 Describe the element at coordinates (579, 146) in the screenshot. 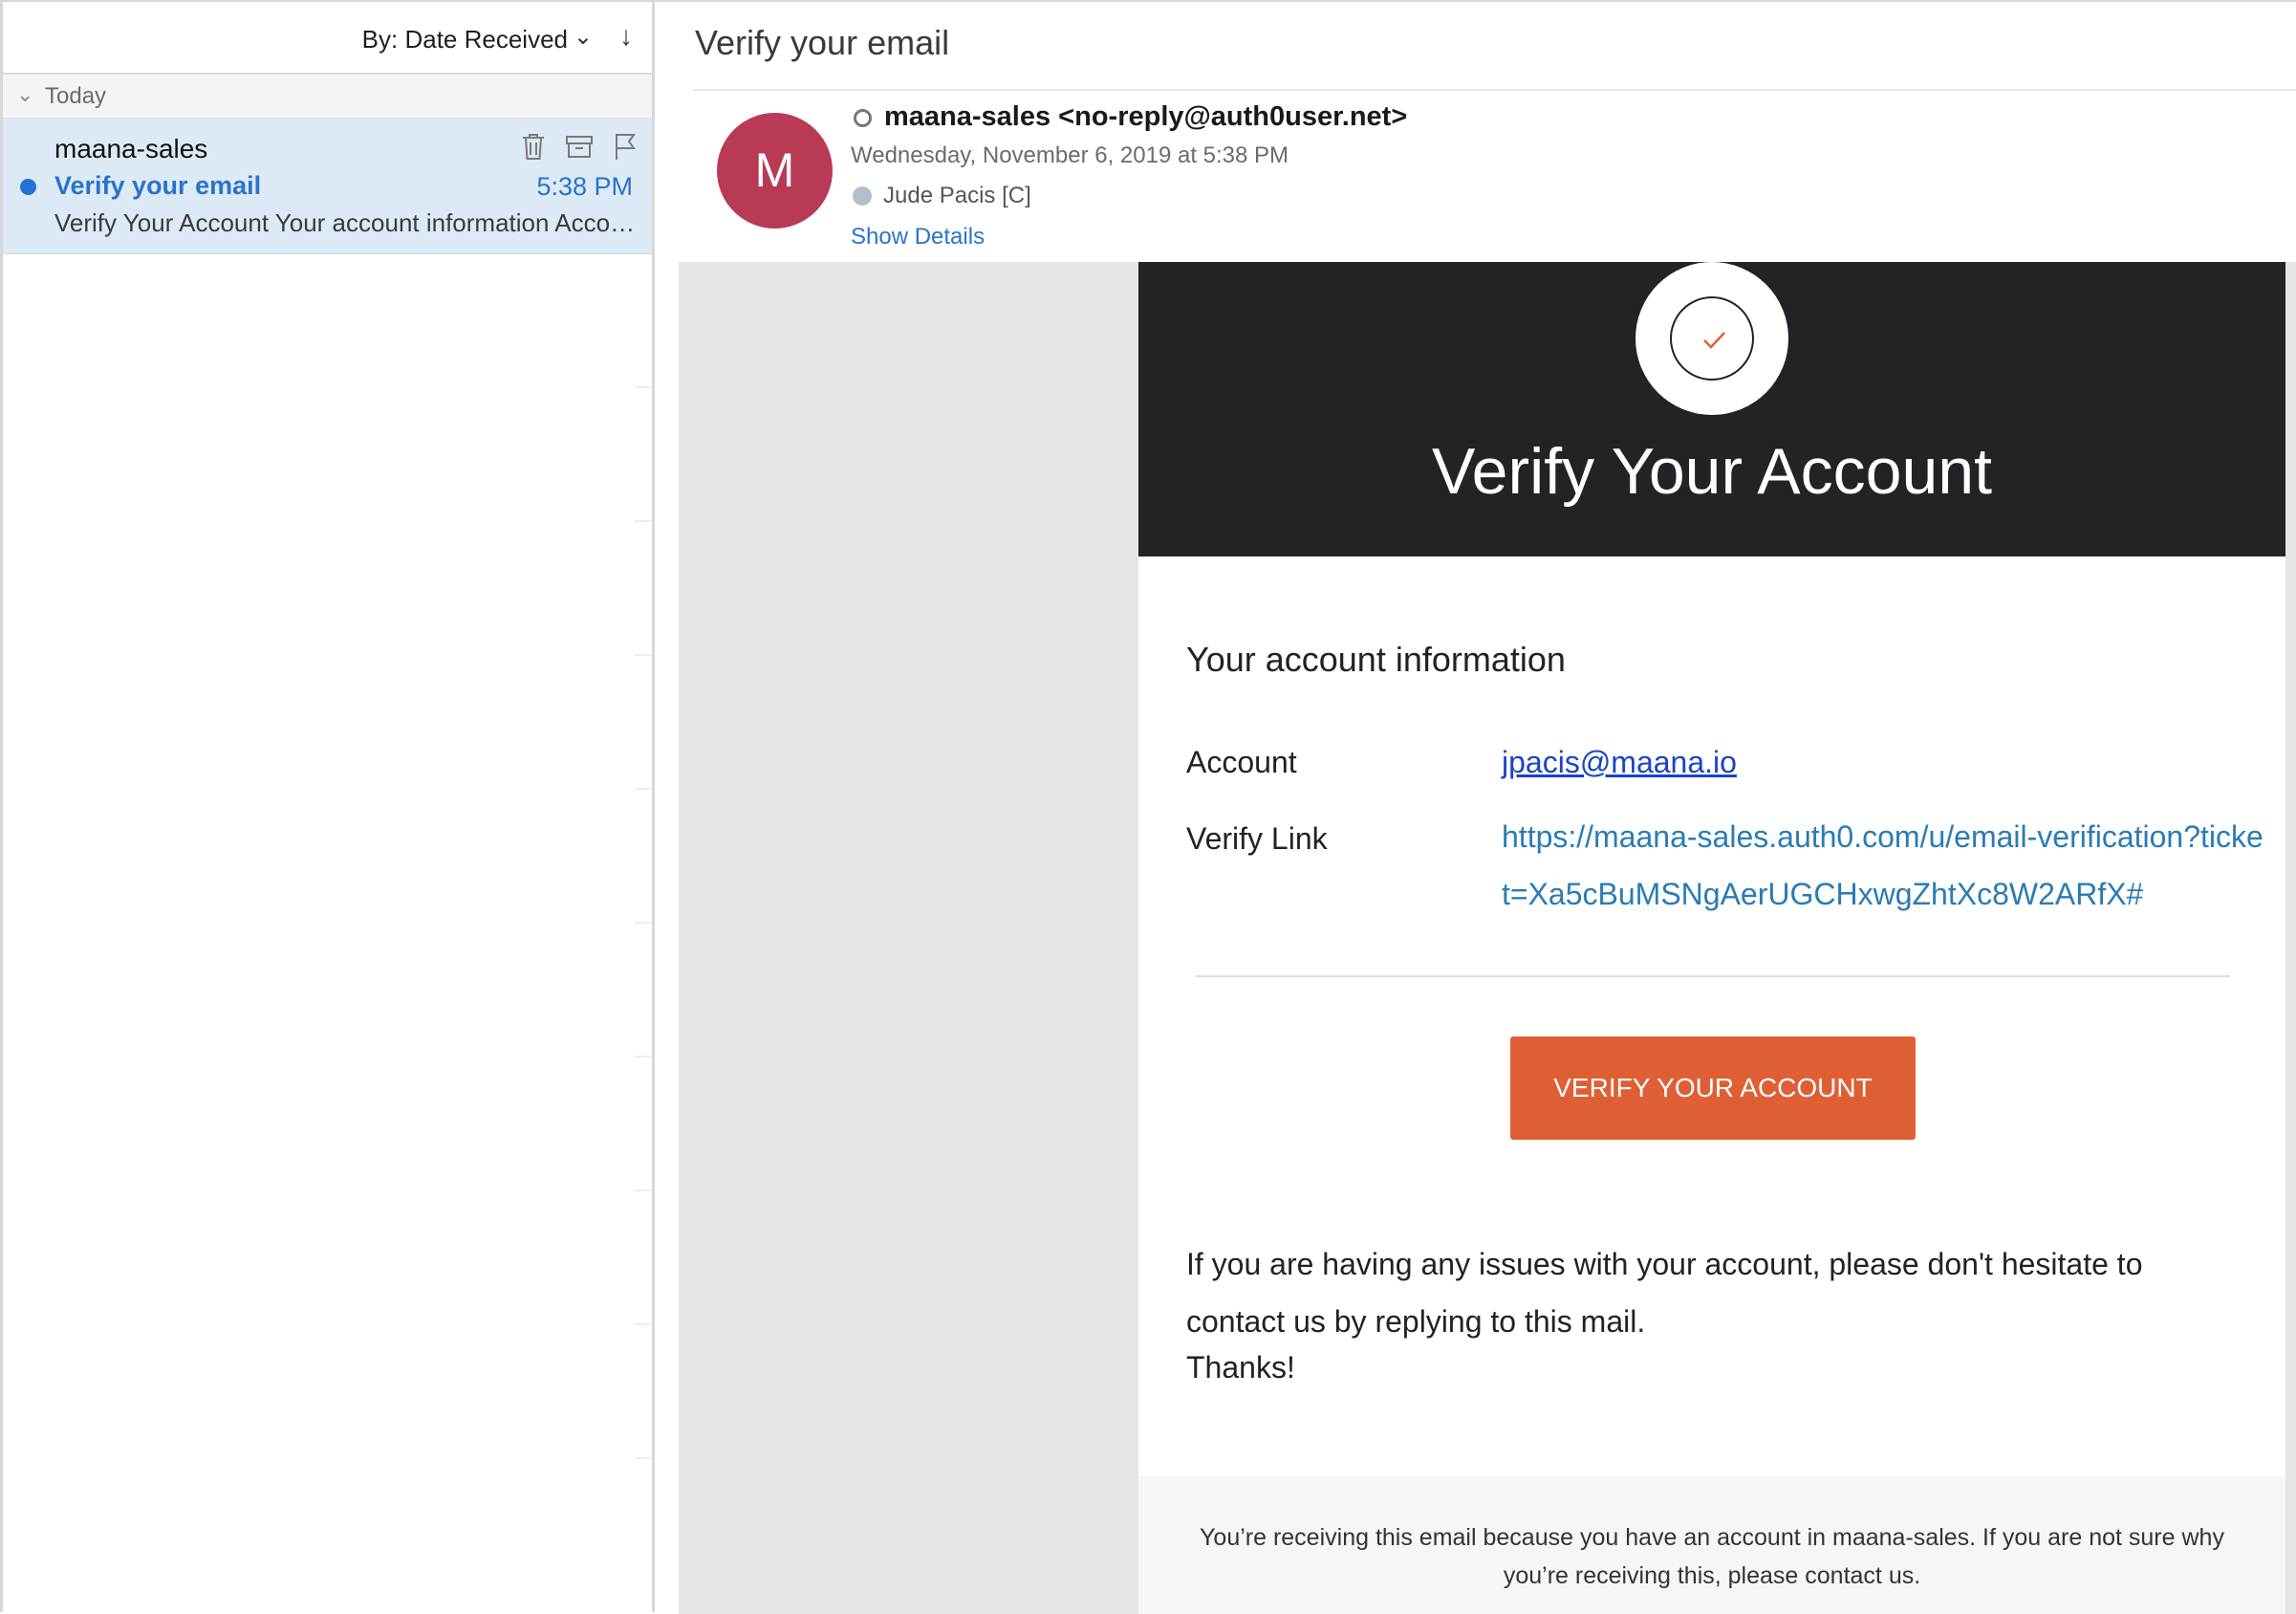

I see `archive-icon` at that location.